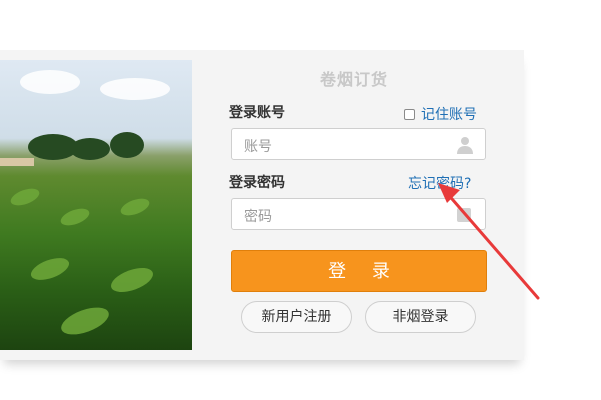  Describe the element at coordinates (464, 215) in the screenshot. I see `lock-icon` at that location.